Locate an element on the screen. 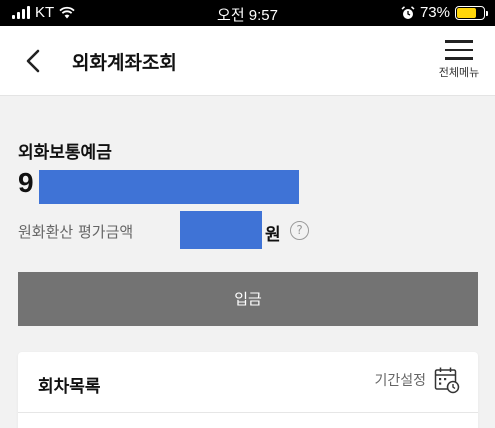 This screenshot has width=495, height=428. status-bar: KT 오전 9:57 73% is located at coordinates (247, 13).